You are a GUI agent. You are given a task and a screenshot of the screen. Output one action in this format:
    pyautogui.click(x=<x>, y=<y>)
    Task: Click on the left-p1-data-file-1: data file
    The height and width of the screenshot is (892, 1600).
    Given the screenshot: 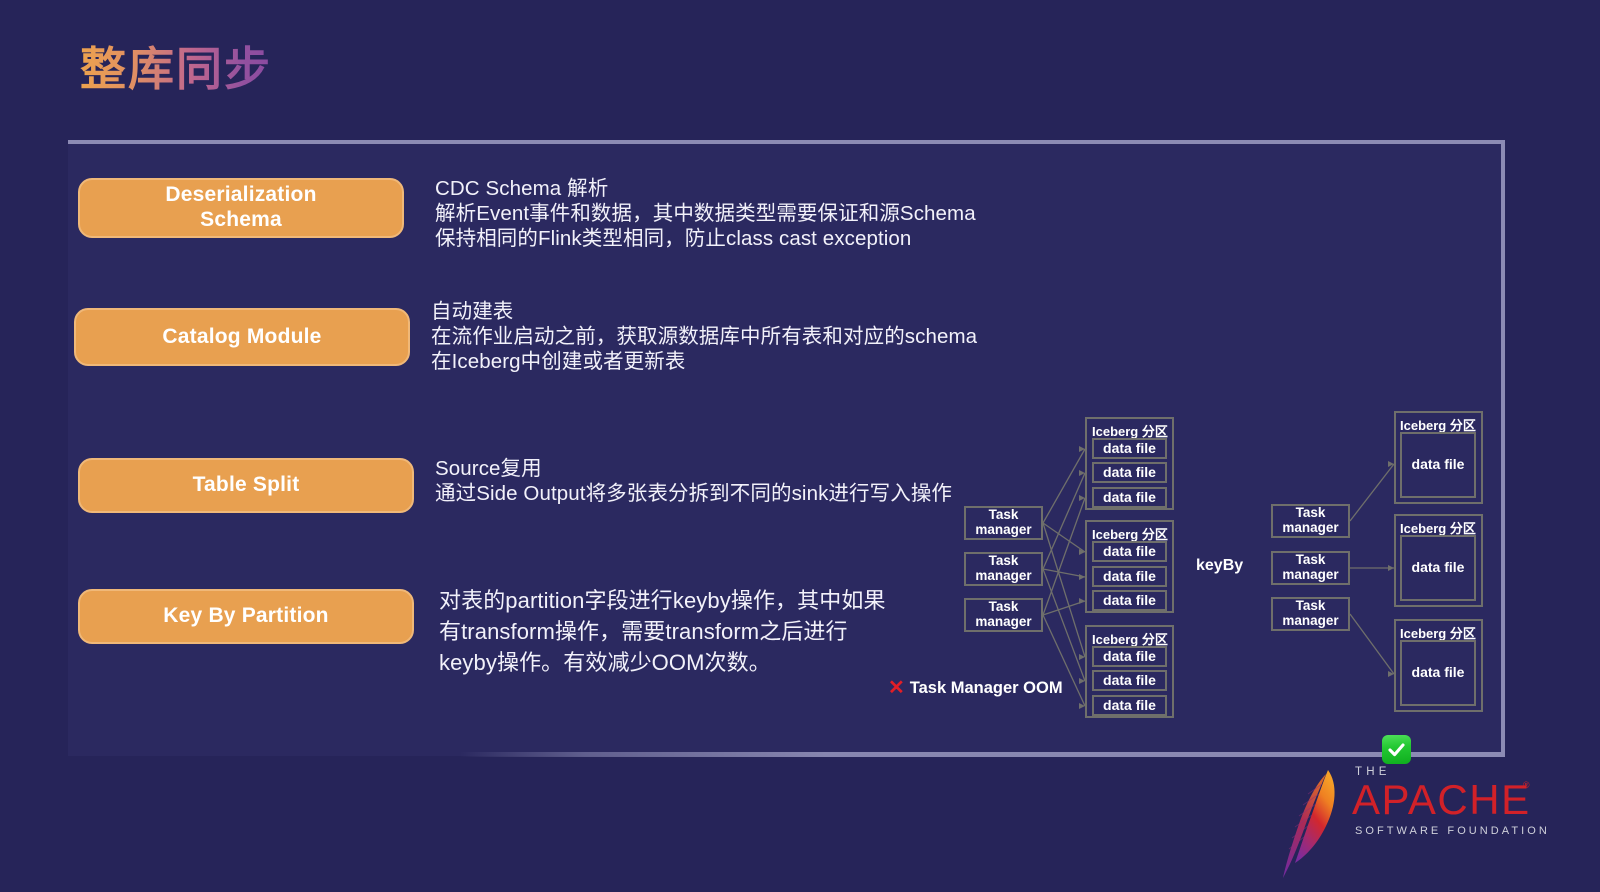 What is the action you would take?
    pyautogui.click(x=1129, y=448)
    